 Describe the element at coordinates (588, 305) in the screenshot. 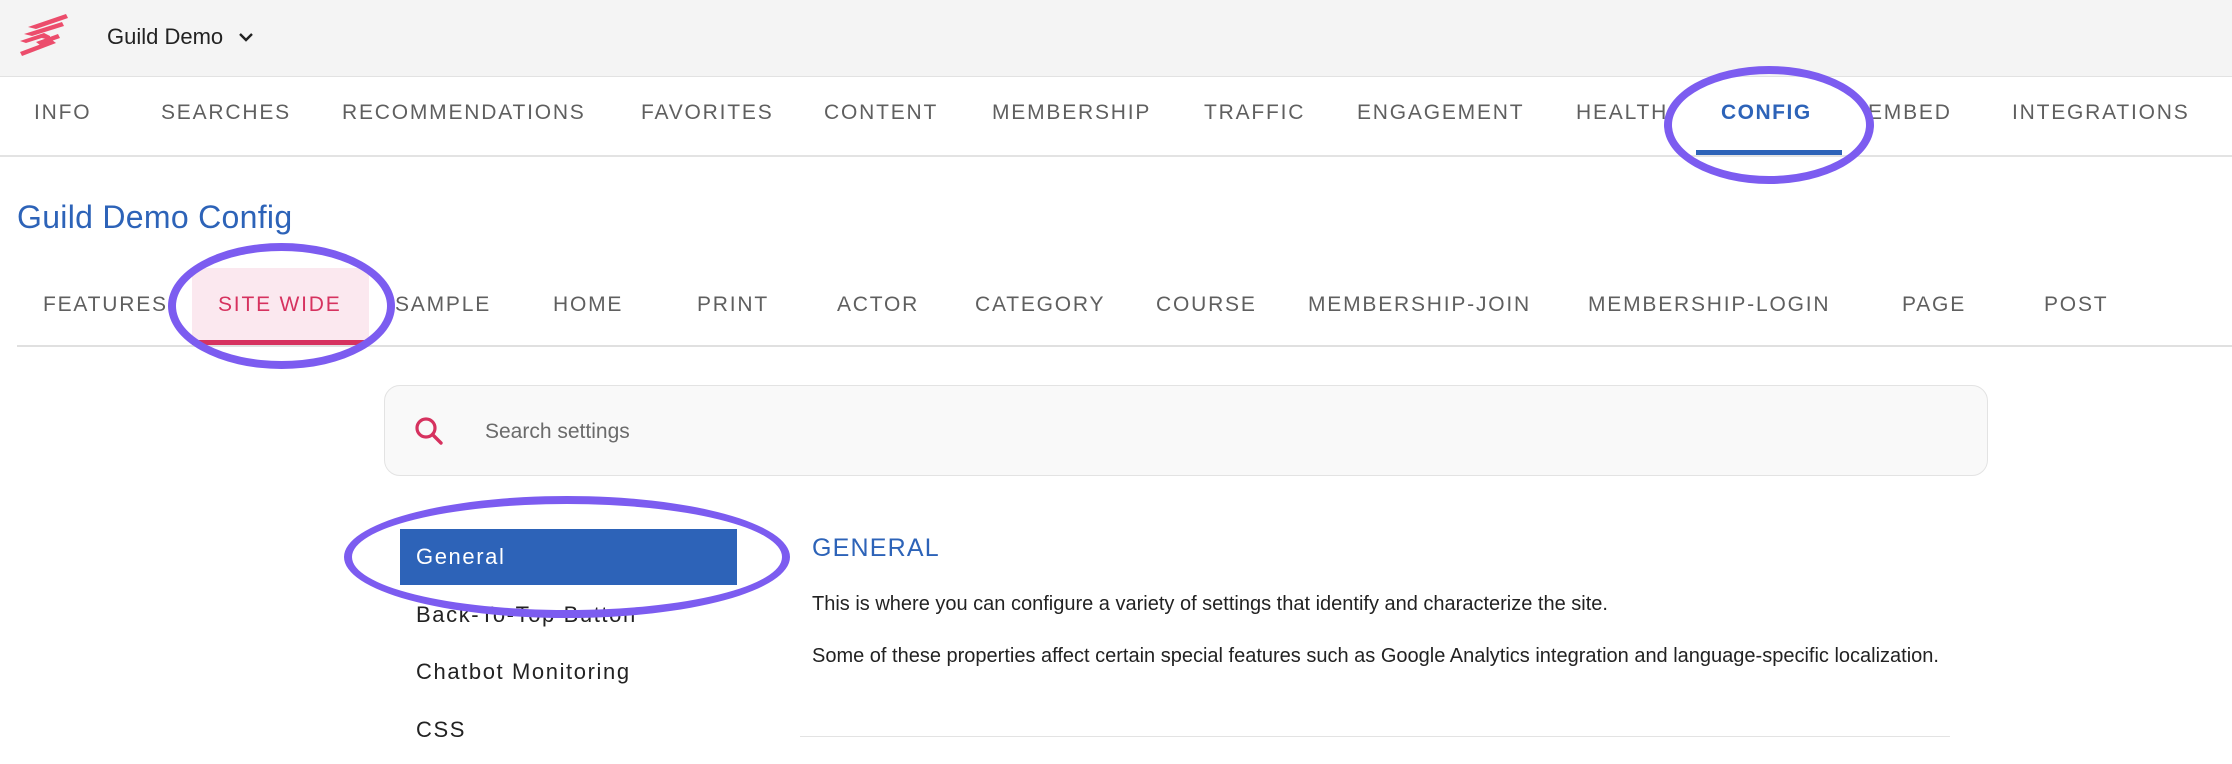

I see `subtab-home: HOME` at that location.